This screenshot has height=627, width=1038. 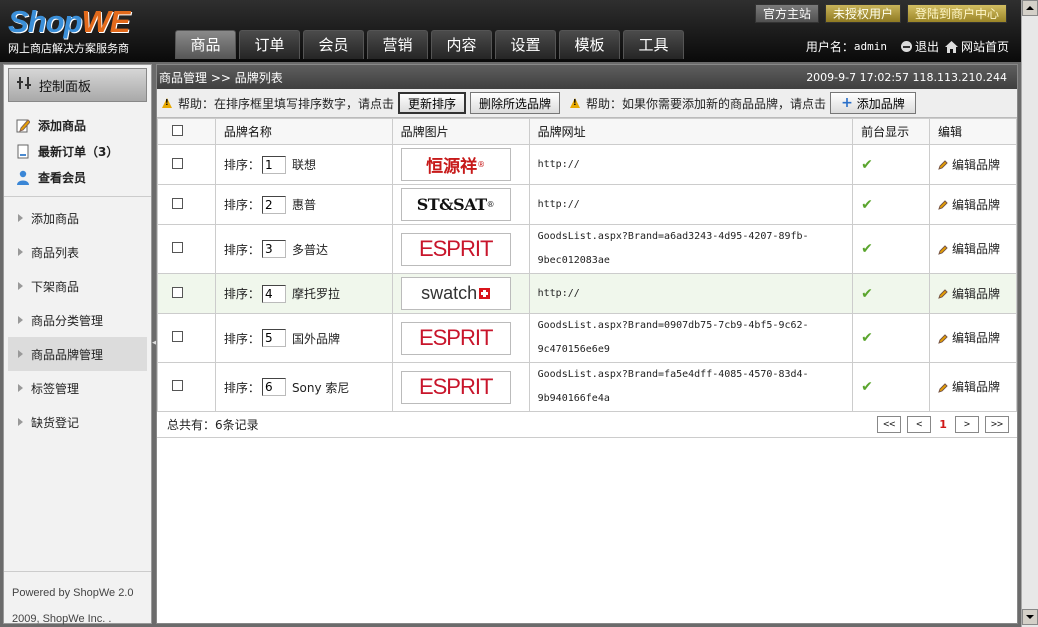 What do you see at coordinates (573, 260) in the screenshot?
I see `brand-url-line2: 9bec012083ae` at bounding box center [573, 260].